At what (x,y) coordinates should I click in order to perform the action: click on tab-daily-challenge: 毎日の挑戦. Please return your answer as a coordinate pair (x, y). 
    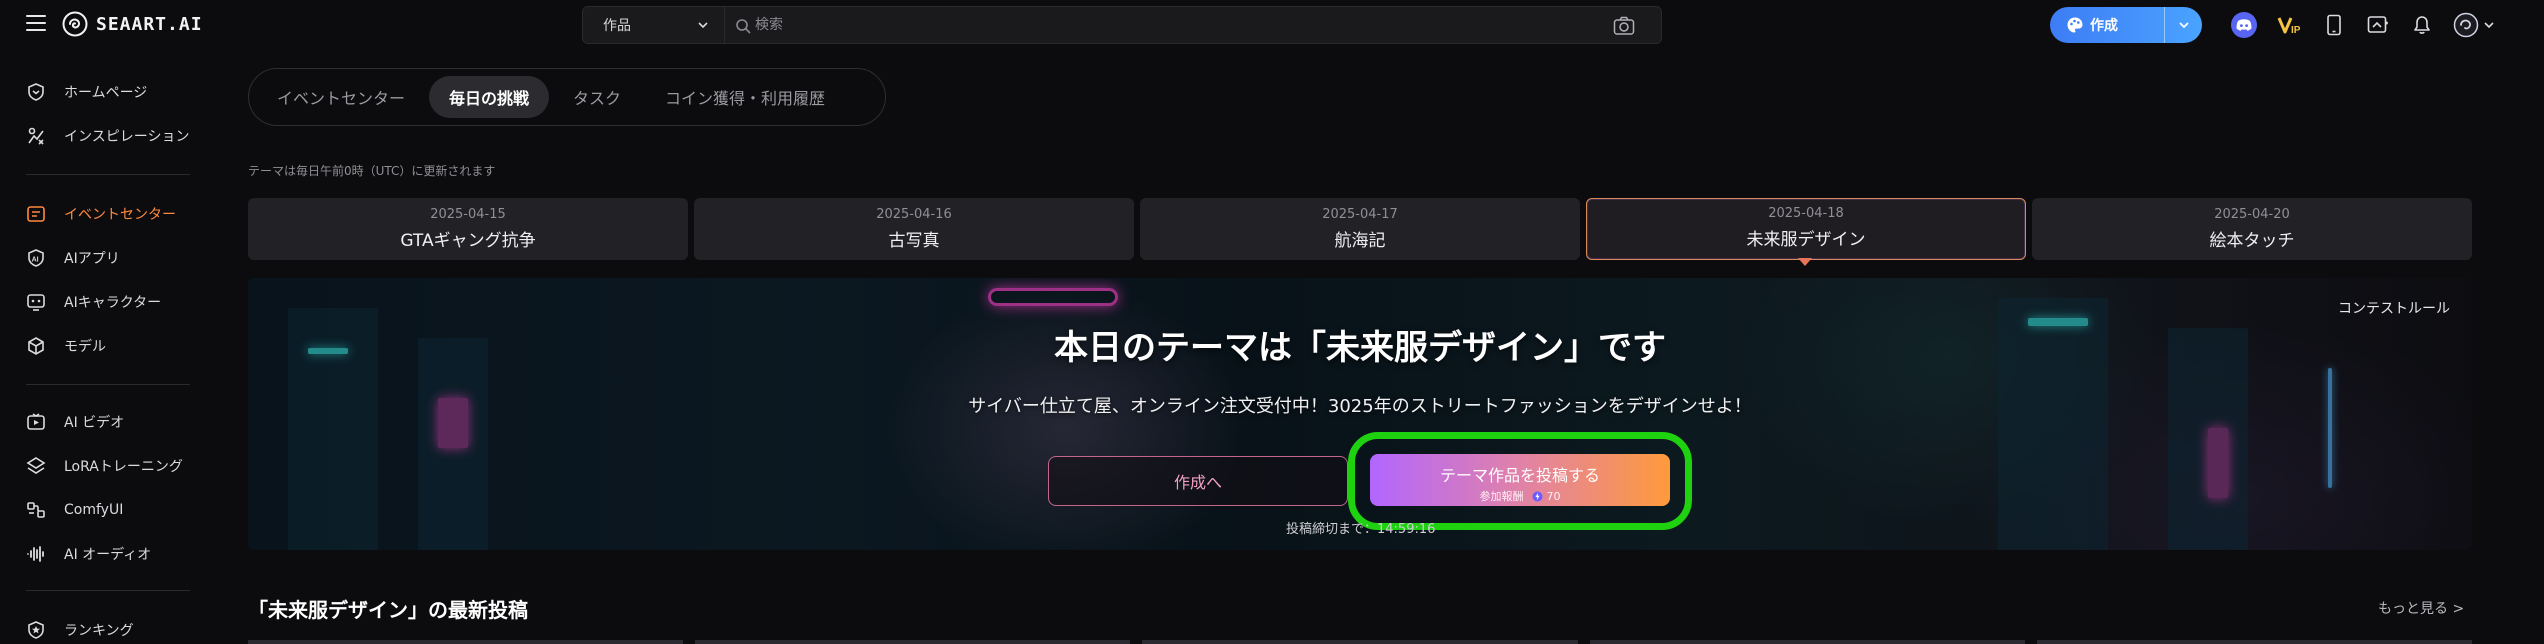
    Looking at the image, I should click on (489, 97).